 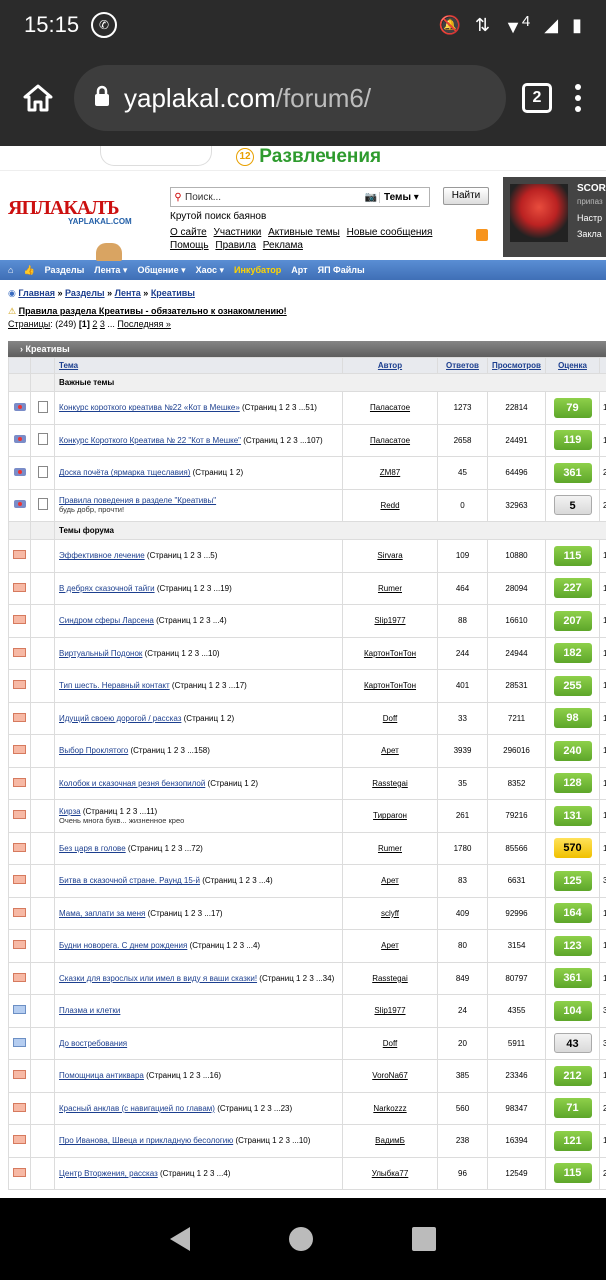 I want to click on topic-author: ZM87, so click(x=390, y=472).